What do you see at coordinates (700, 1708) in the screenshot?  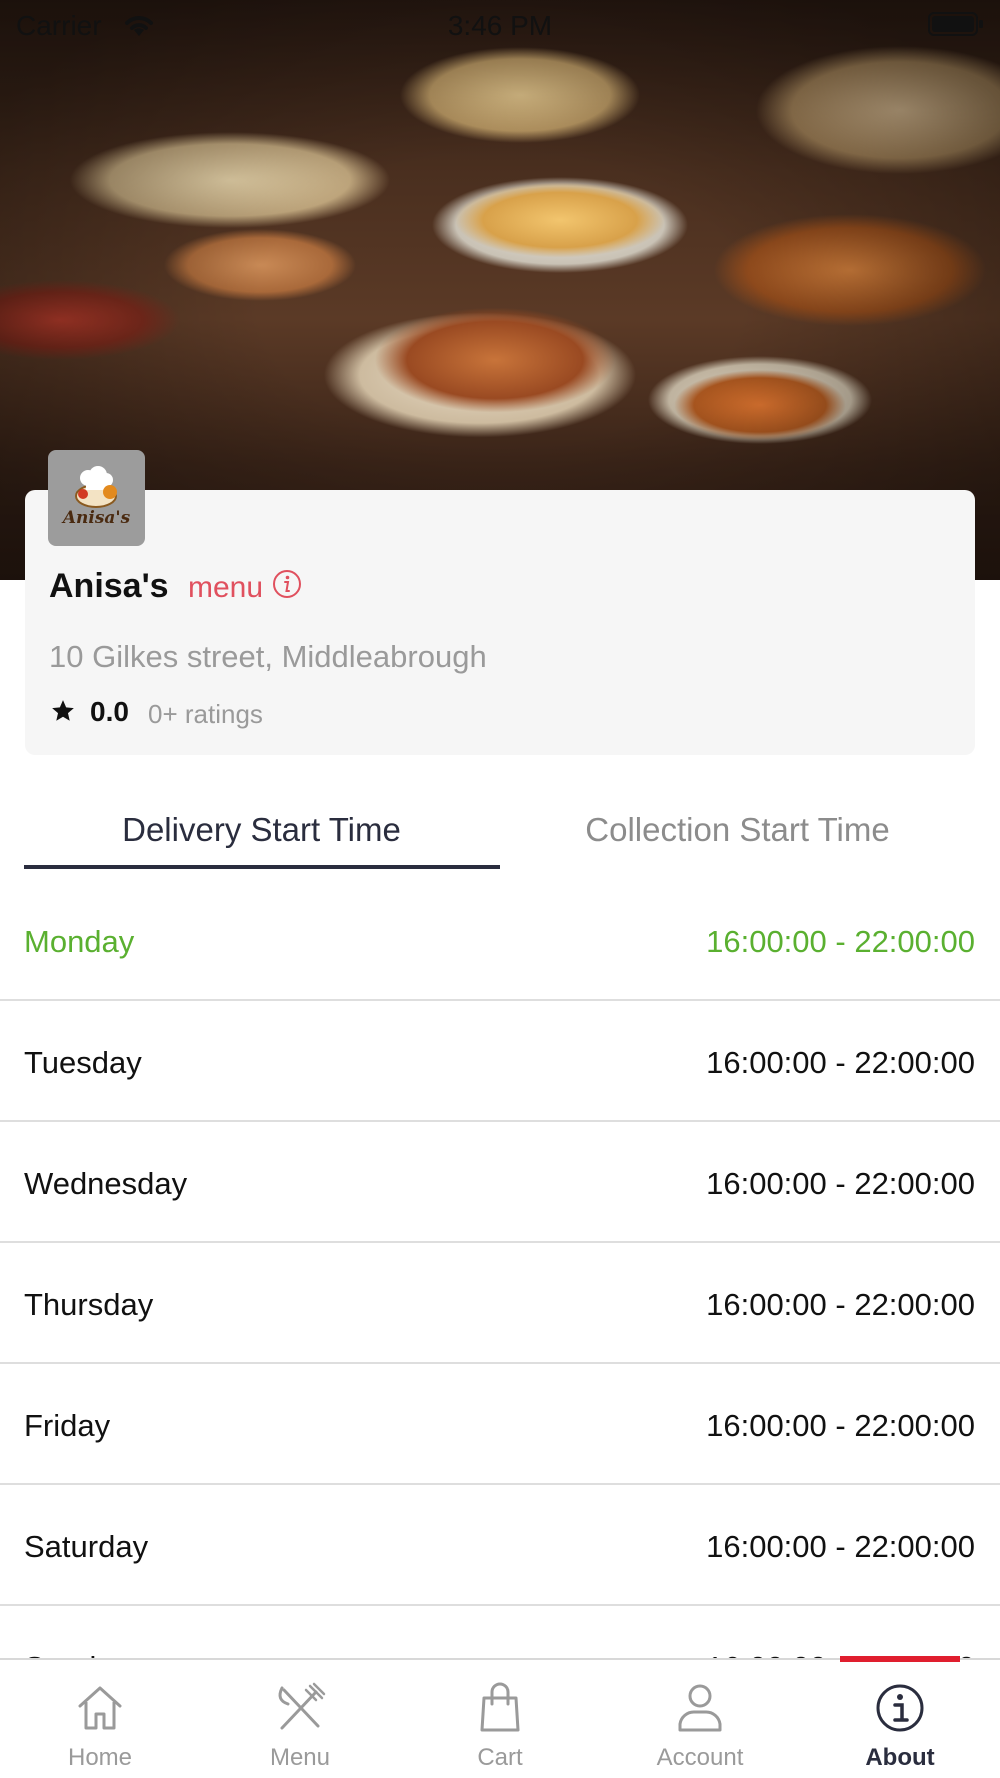 I see `person-icon` at bounding box center [700, 1708].